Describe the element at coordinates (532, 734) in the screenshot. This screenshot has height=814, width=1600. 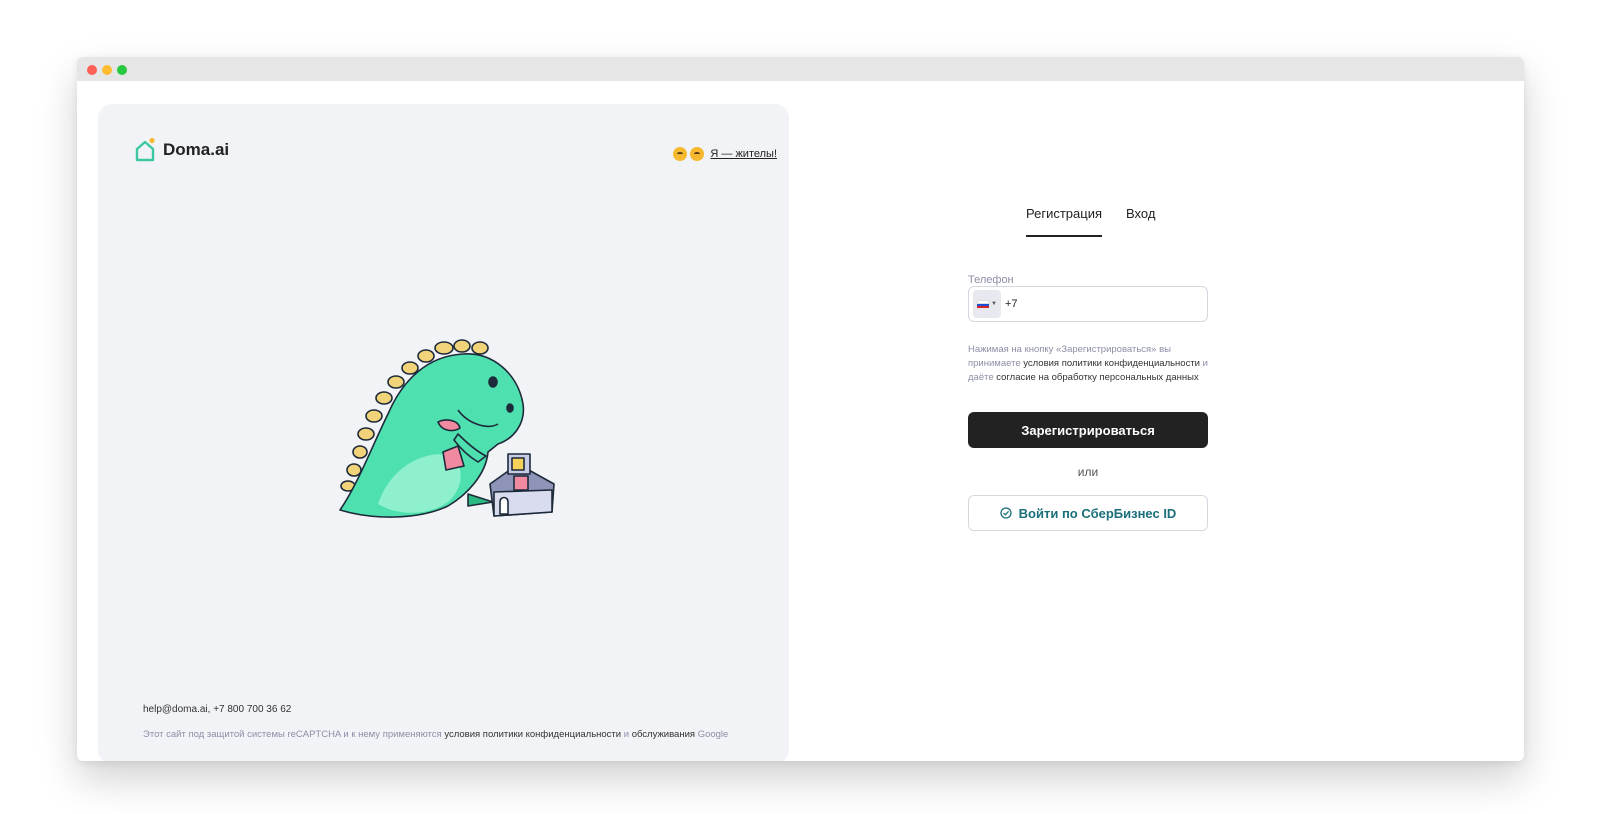
I see `privacy-policy-link: условия политики конфиденциальности` at that location.